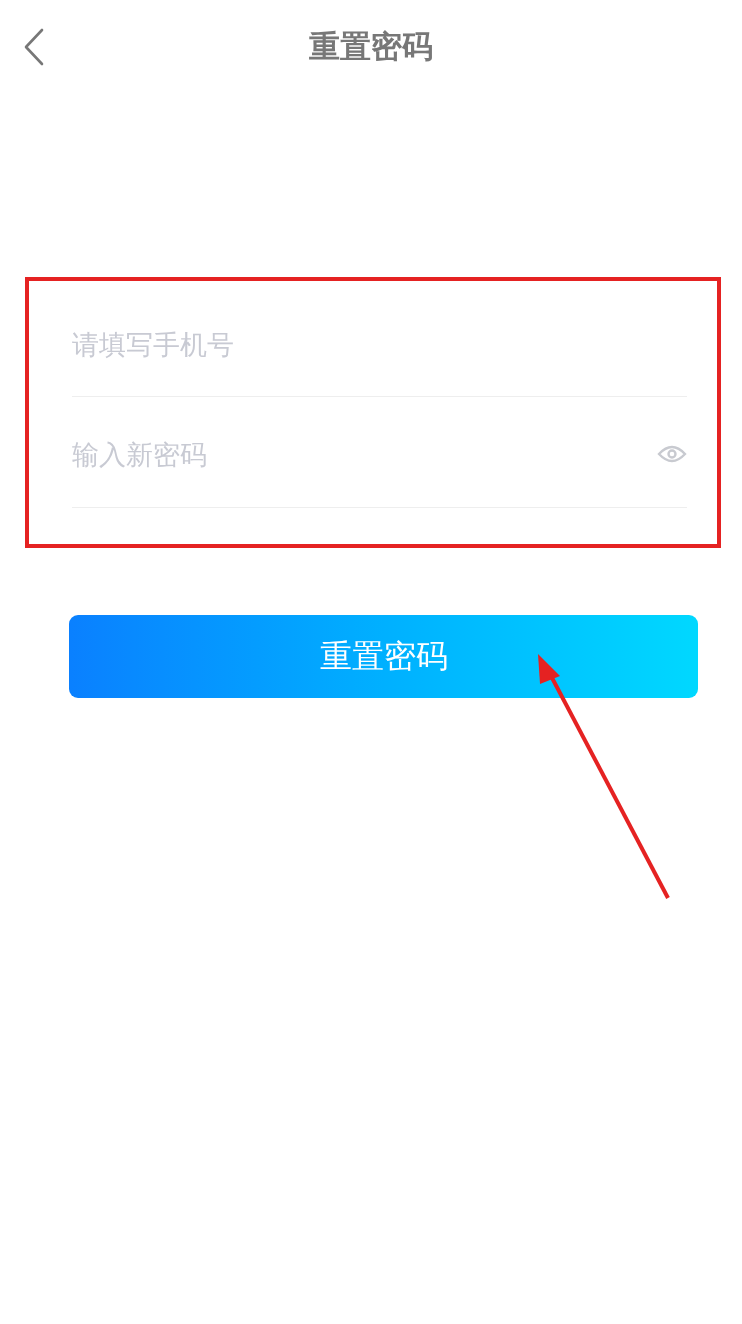 The height and width of the screenshot is (1324, 742). What do you see at coordinates (371, 46) in the screenshot?
I see `page-title: 重置密码` at bounding box center [371, 46].